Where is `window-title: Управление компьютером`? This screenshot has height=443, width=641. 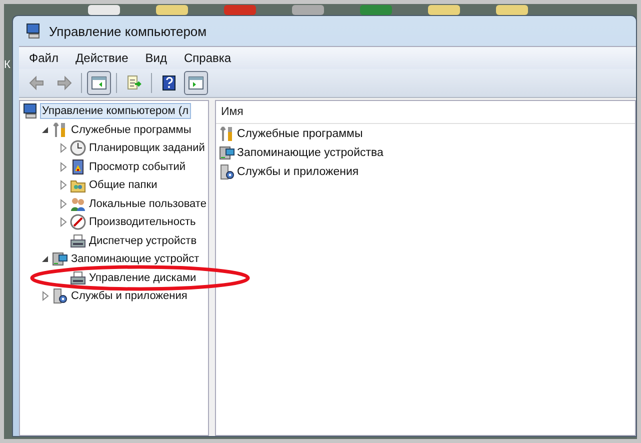
window-title: Управление компьютером is located at coordinates (128, 31).